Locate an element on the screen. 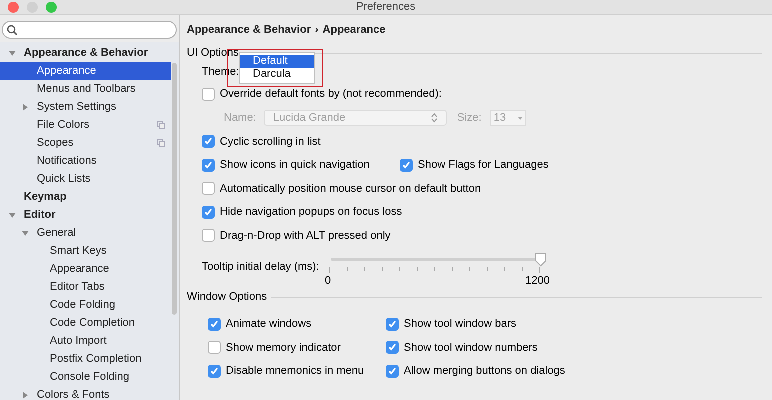  theme-popup: Default Darcula is located at coordinates (277, 68).